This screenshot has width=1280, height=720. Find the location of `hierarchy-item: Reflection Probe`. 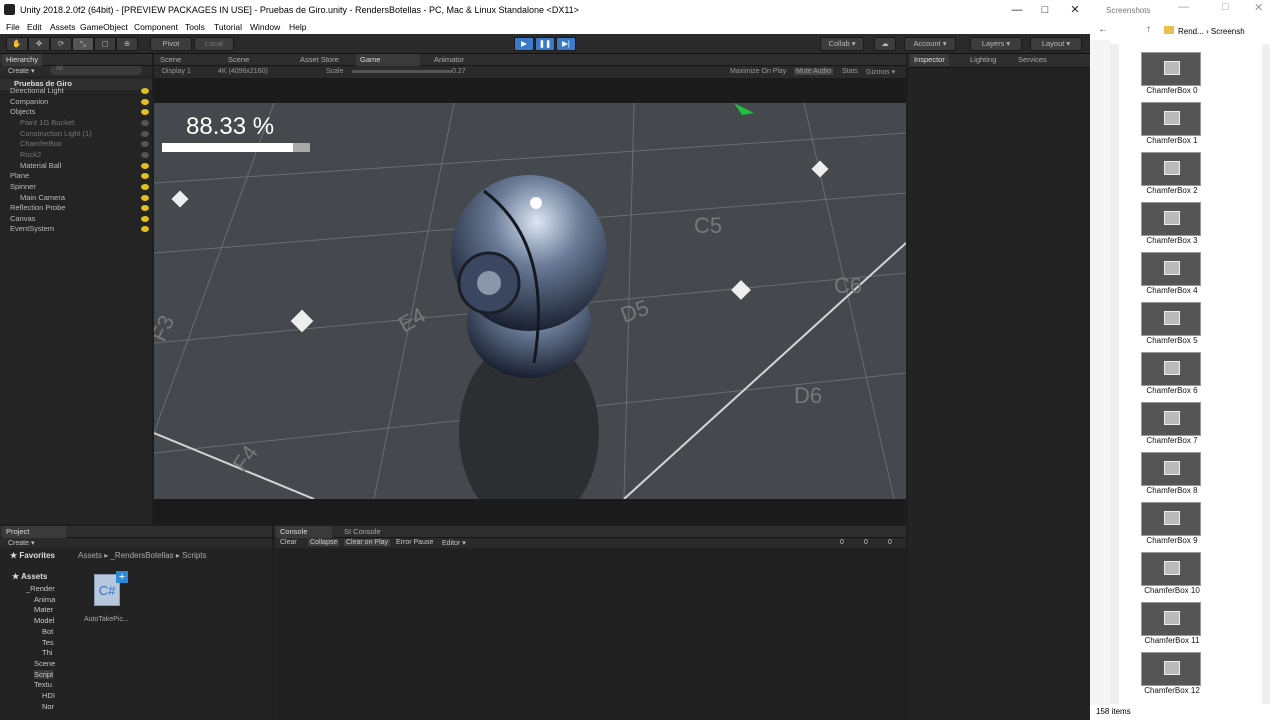

hierarchy-item: Reflection Probe is located at coordinates (76, 208).